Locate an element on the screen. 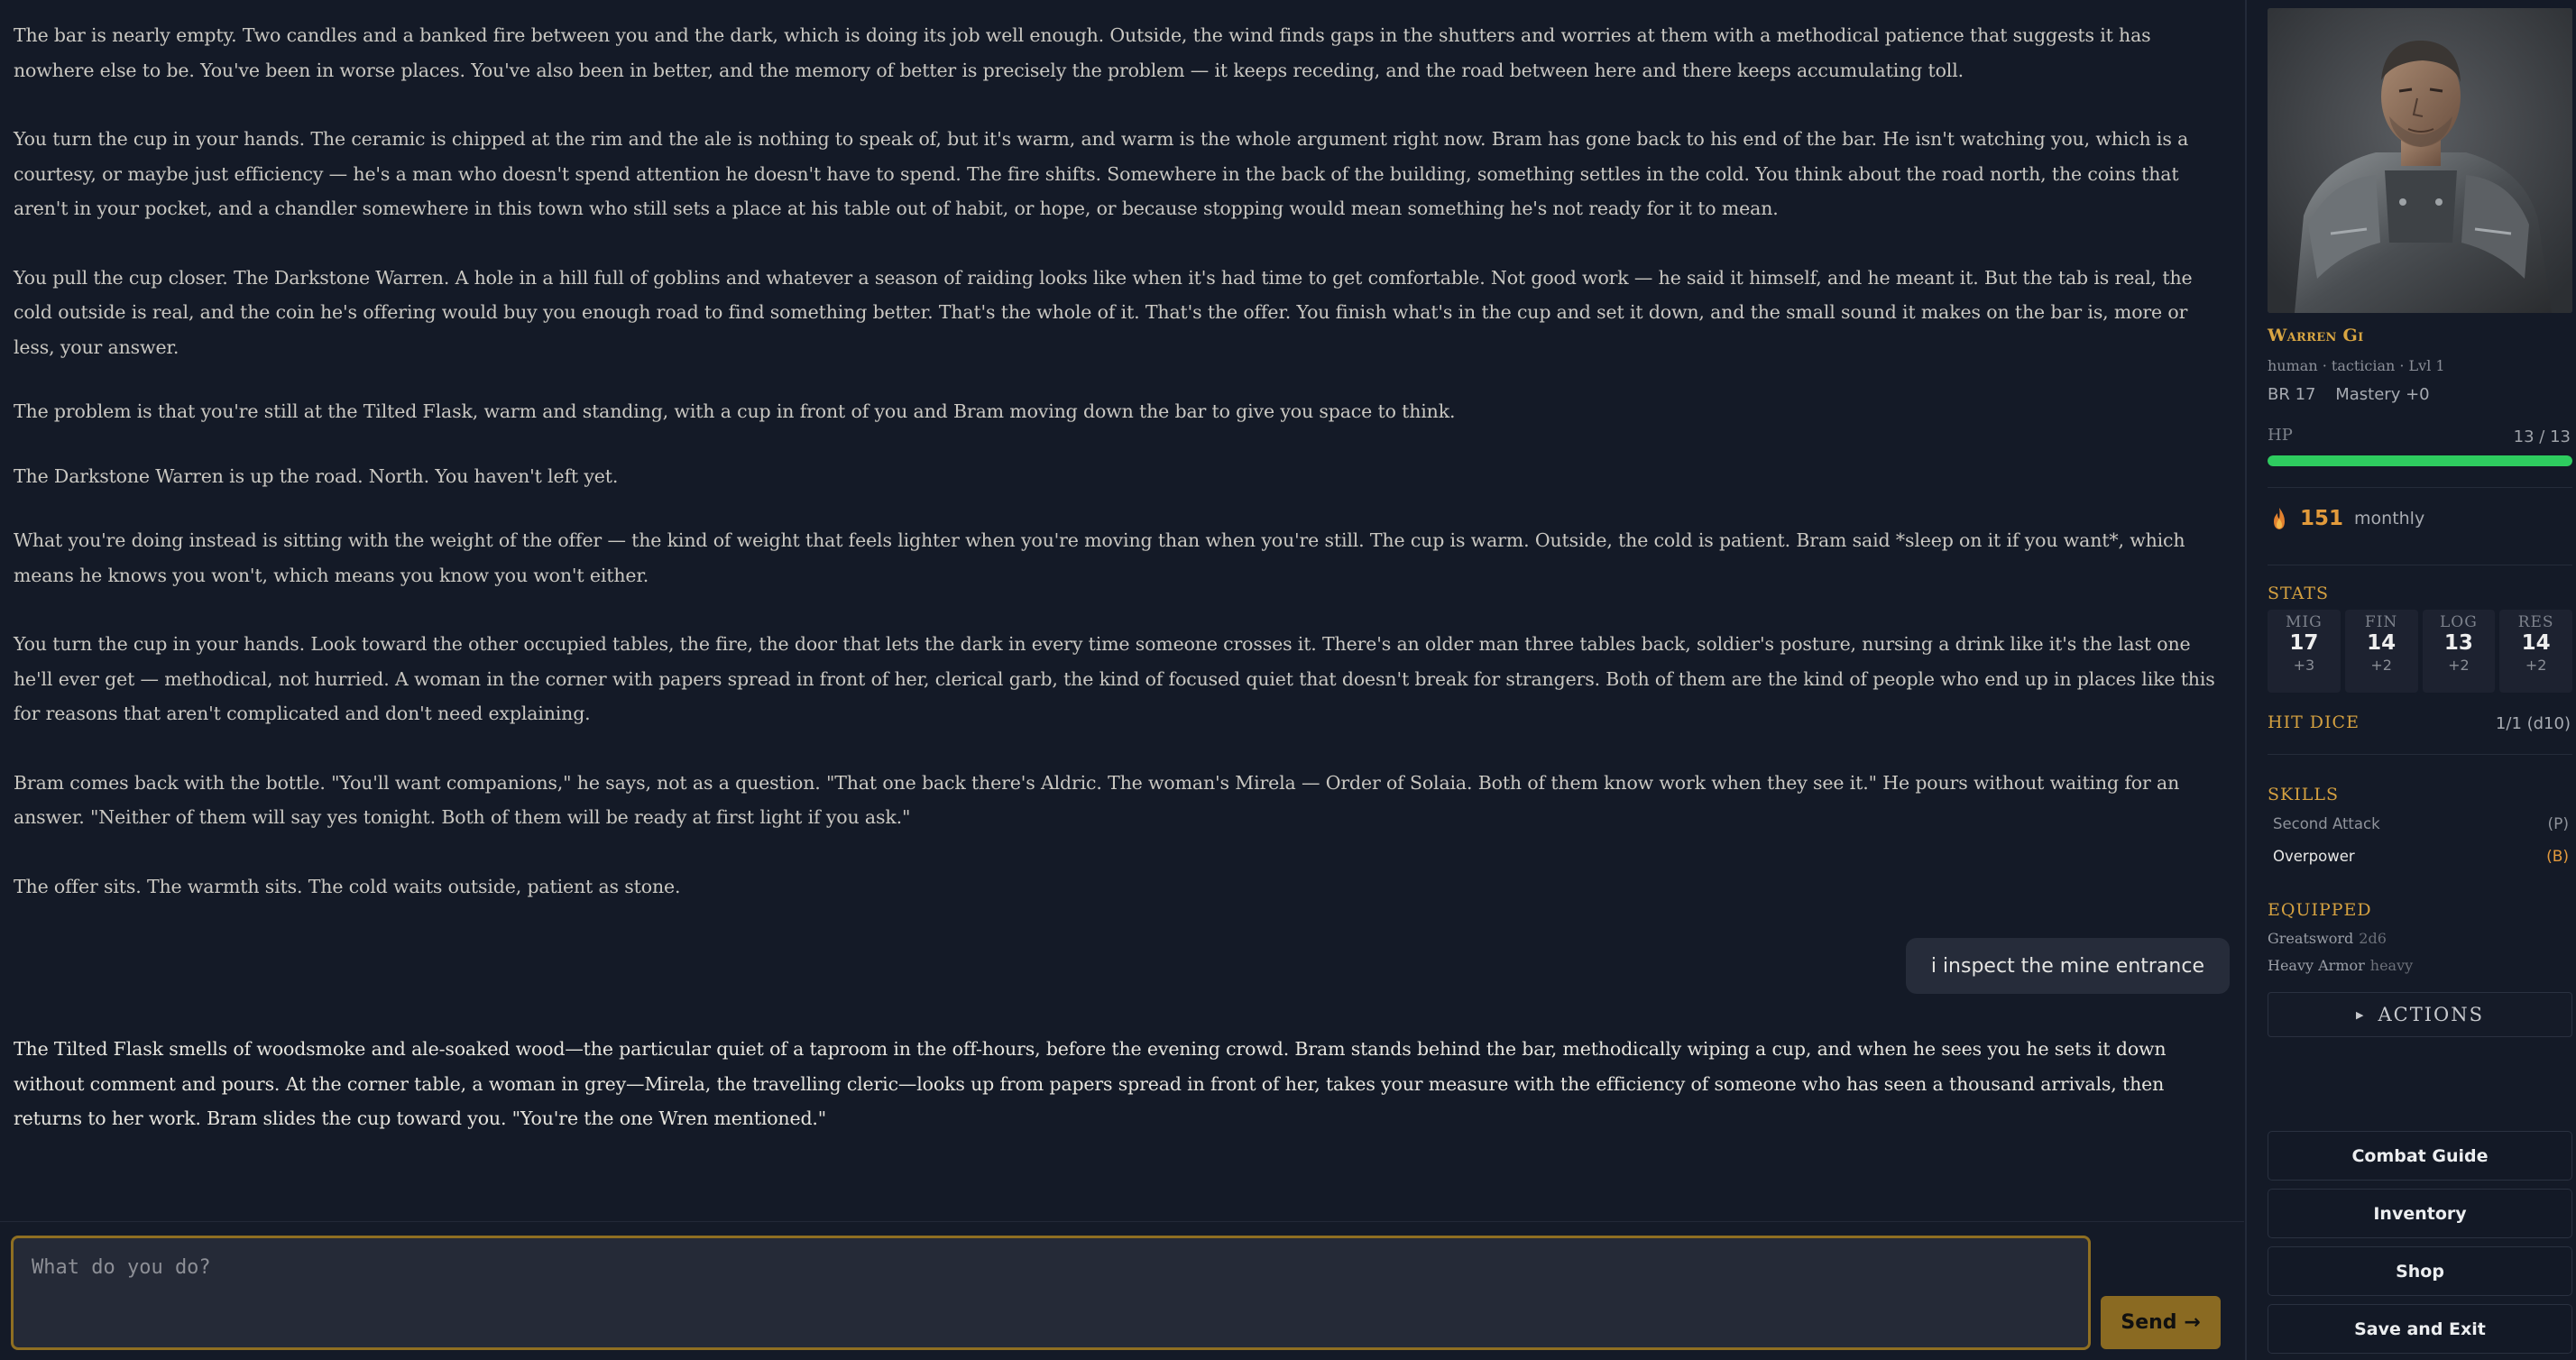  triangle-right-icon: ▶ is located at coordinates (2361, 1014).